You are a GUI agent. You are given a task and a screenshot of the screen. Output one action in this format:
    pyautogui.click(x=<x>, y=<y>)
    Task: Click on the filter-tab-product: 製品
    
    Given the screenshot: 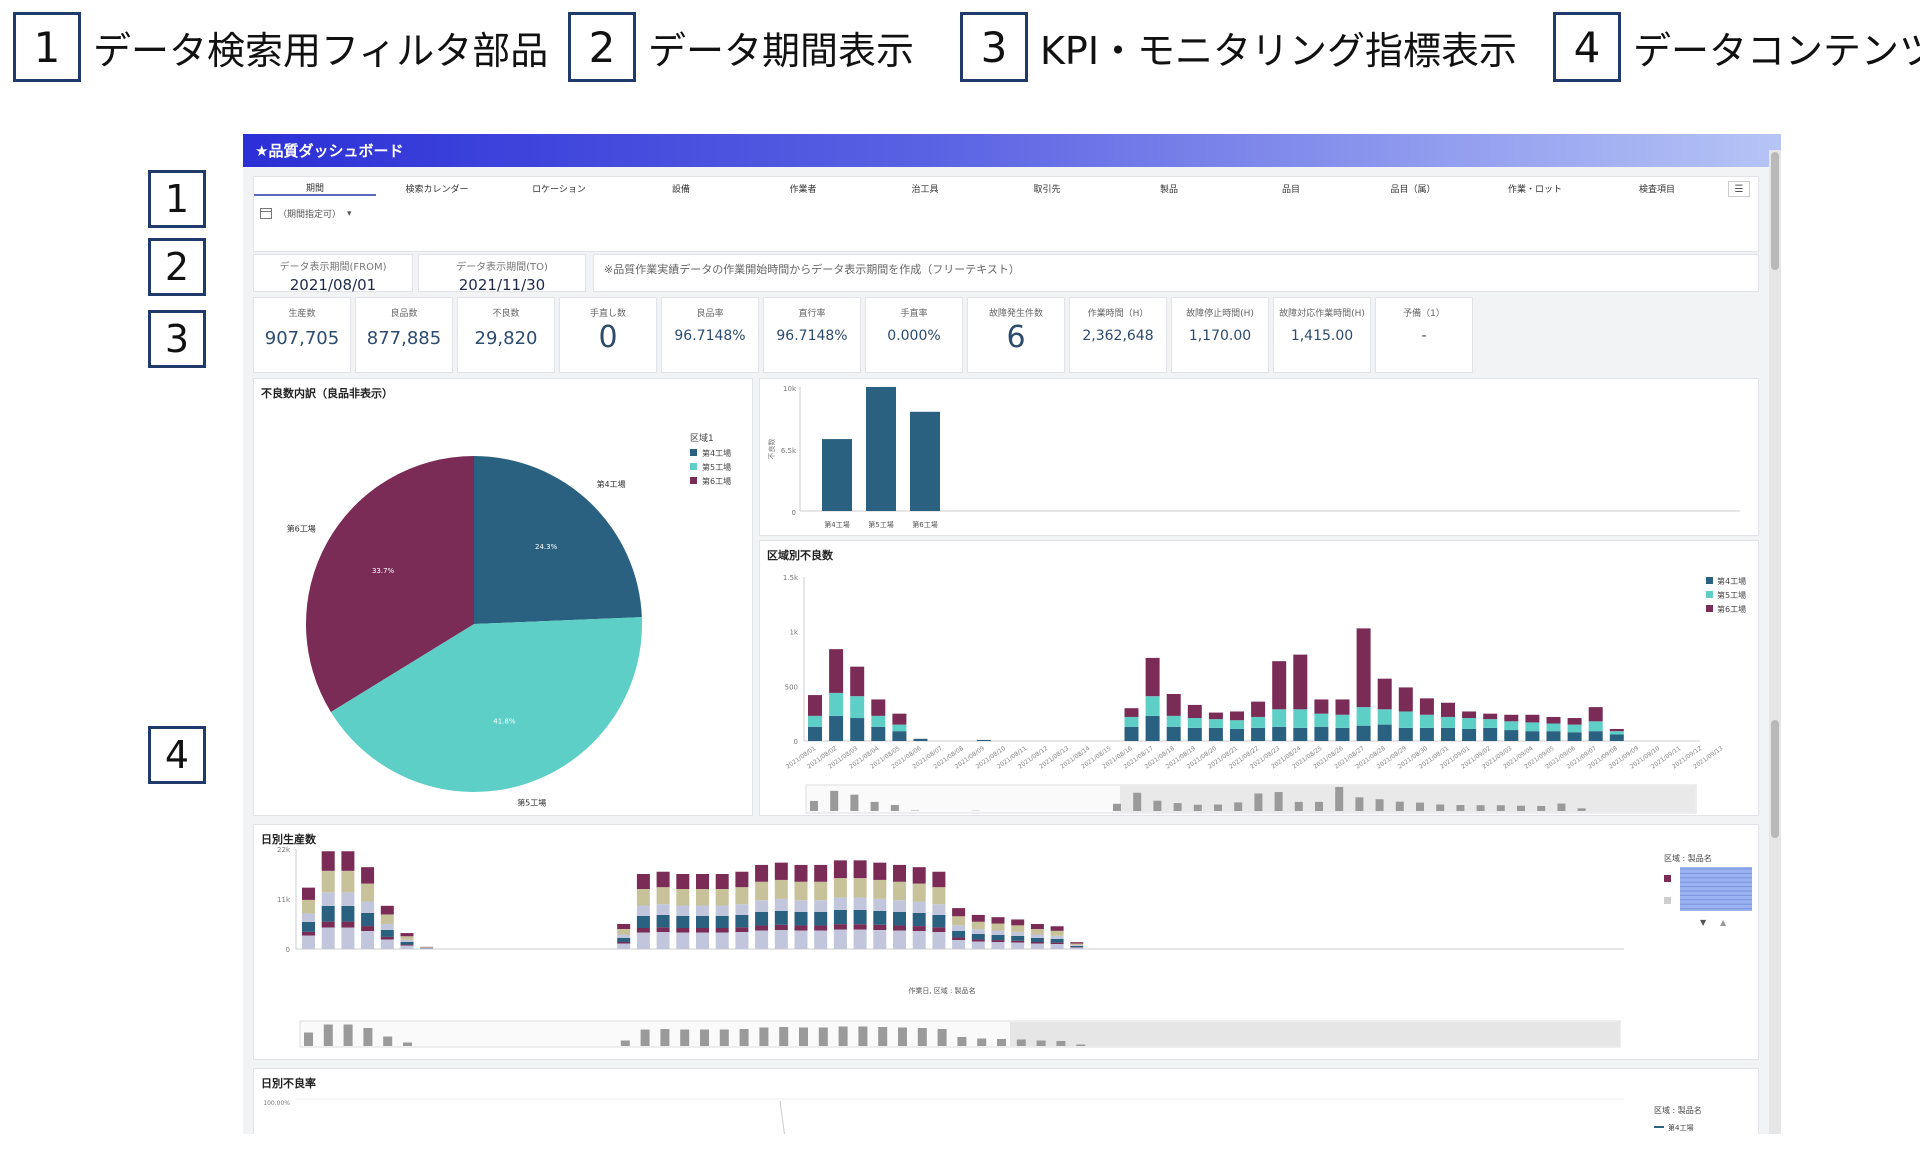 What is the action you would take?
    pyautogui.click(x=1169, y=188)
    